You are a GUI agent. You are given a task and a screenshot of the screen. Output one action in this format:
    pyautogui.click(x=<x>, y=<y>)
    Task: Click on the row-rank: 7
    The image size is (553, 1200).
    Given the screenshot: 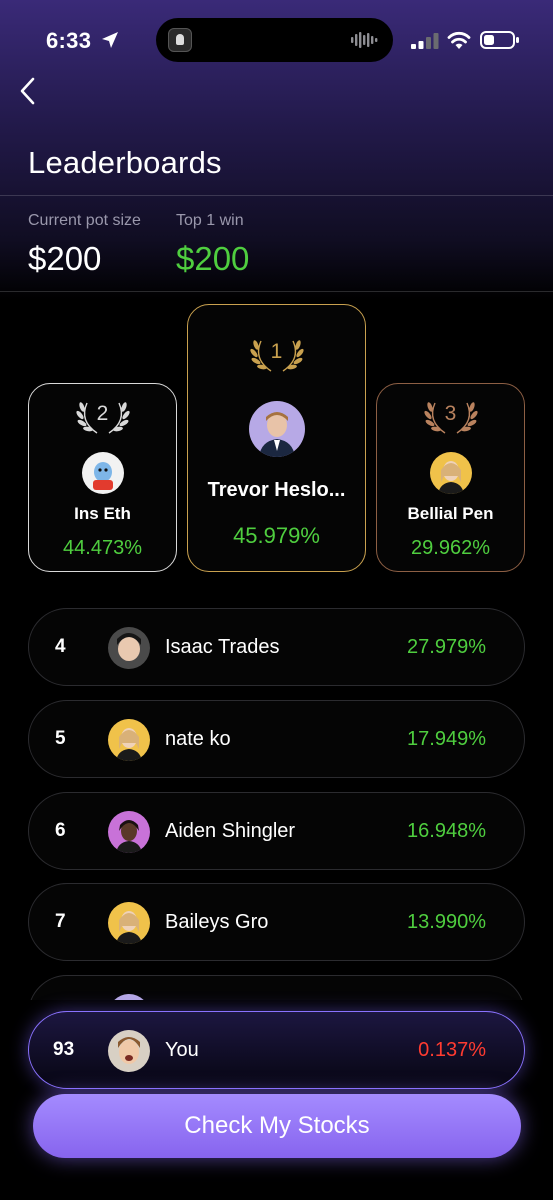 What is the action you would take?
    pyautogui.click(x=60, y=921)
    